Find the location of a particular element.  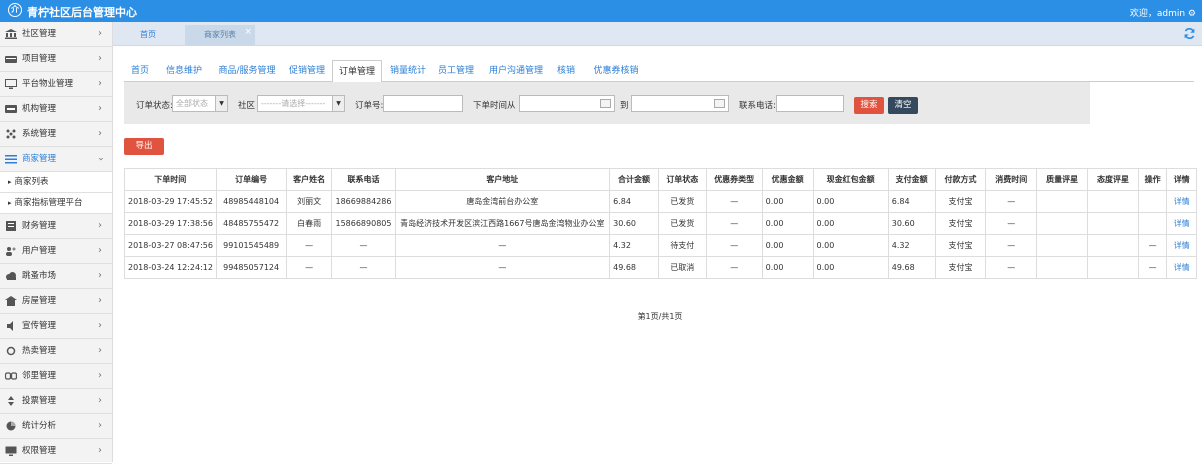

subnav-tab: 核销 is located at coordinates (566, 71).